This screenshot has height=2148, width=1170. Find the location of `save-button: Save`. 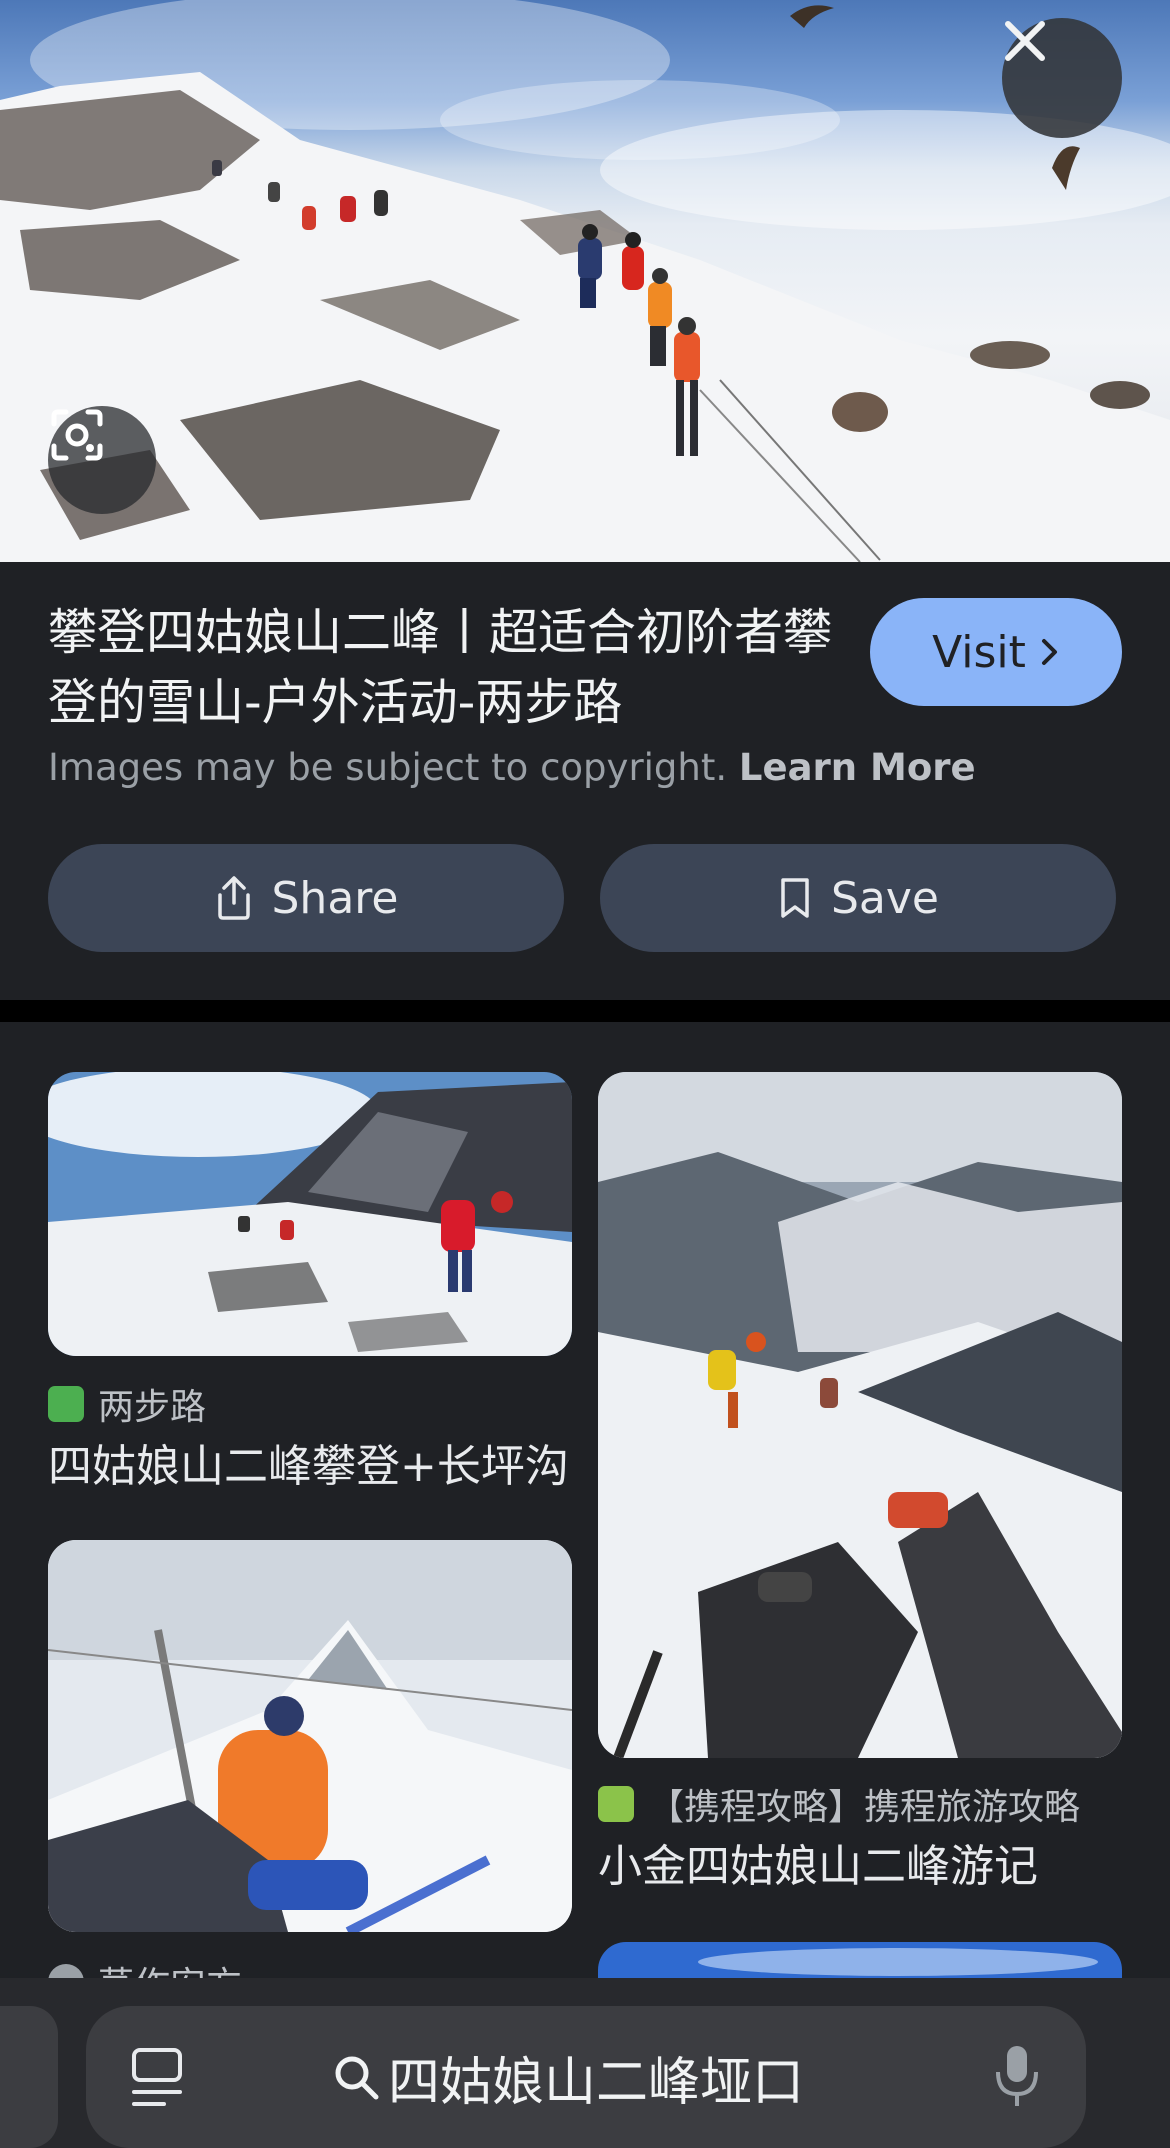

save-button: Save is located at coordinates (858, 898).